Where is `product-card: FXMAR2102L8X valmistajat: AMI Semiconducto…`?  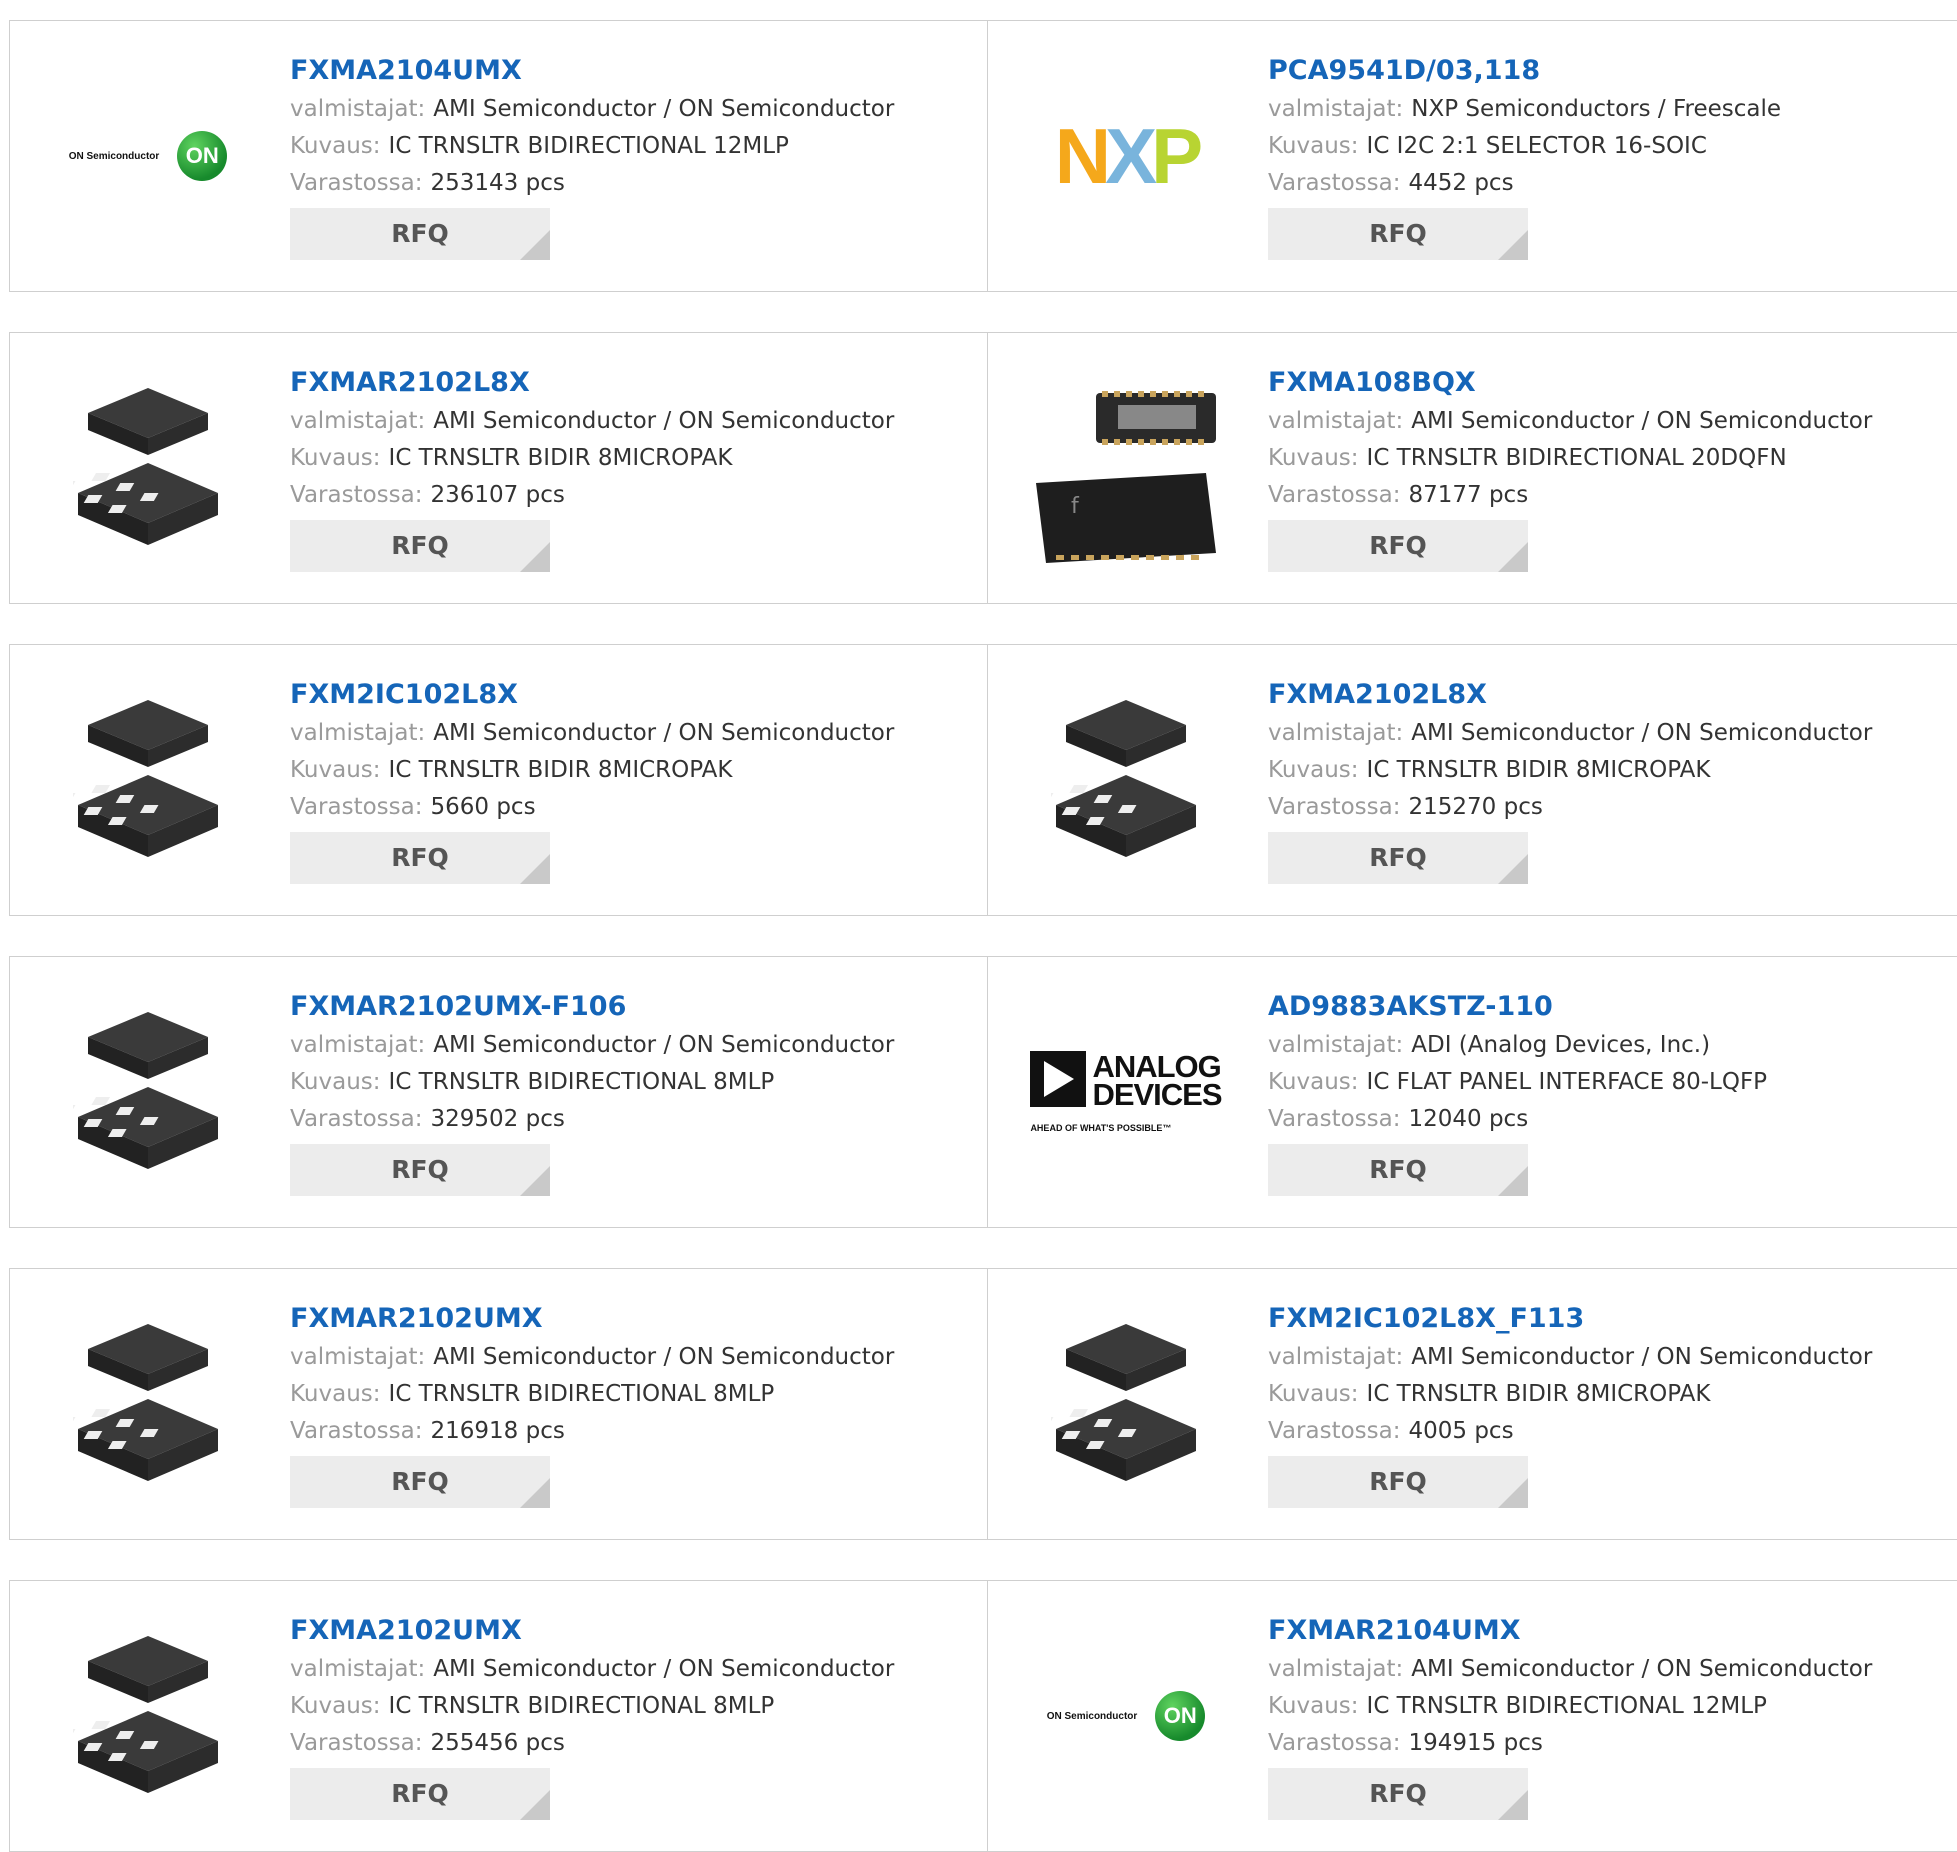 product-card: FXMAR2102L8X valmistajat: AMI Semiconducto… is located at coordinates (499, 468).